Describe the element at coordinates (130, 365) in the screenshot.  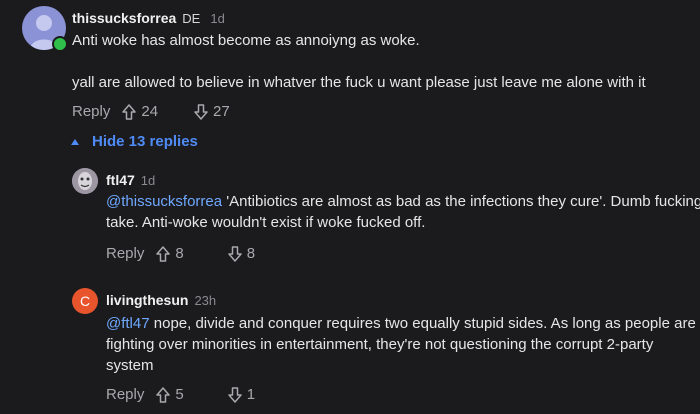
I see `comment-body-line: system` at that location.